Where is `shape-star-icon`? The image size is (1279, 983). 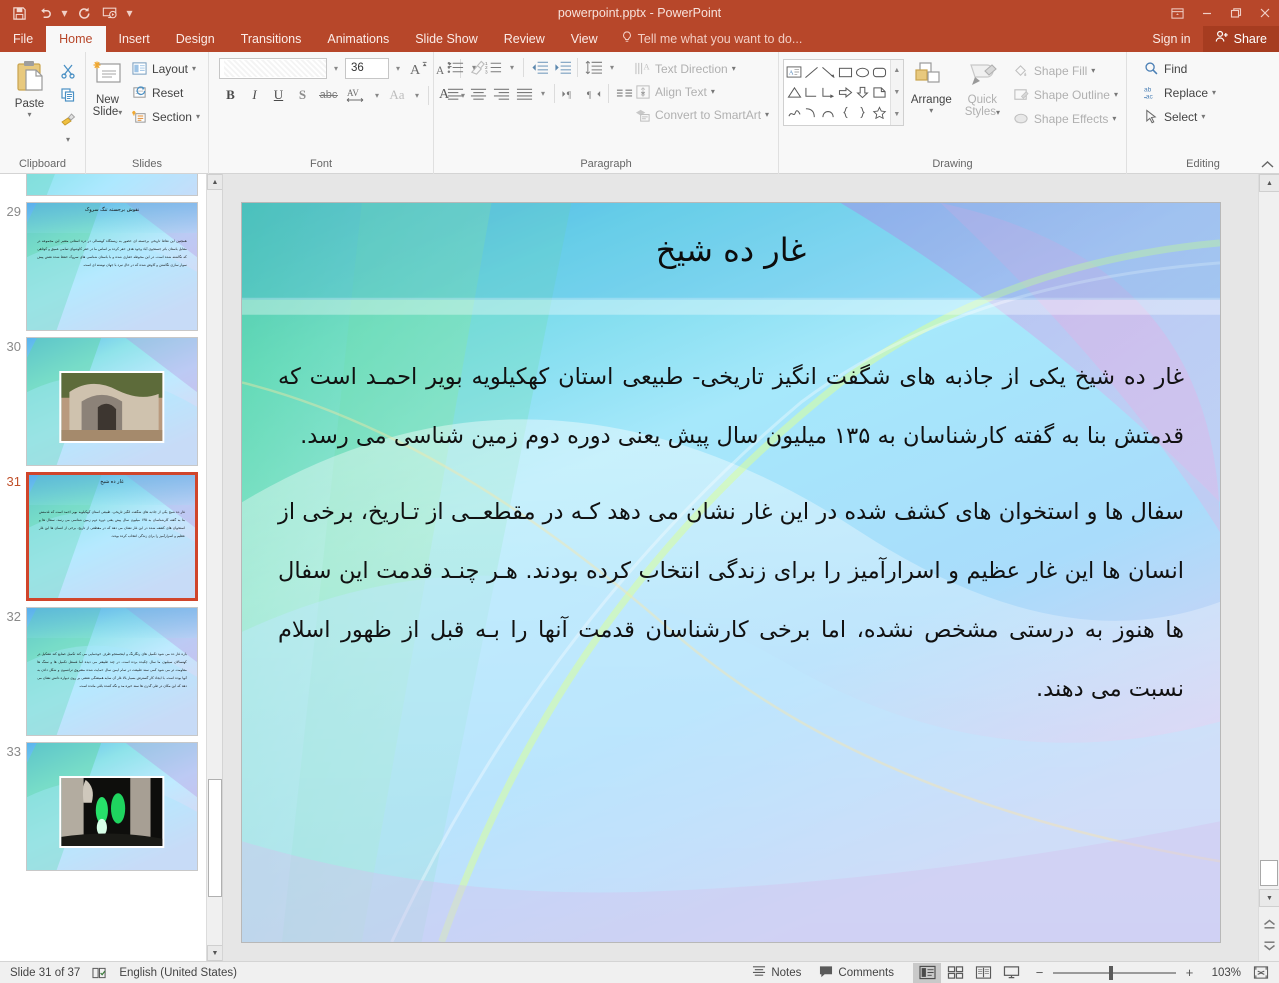 shape-star-icon is located at coordinates (879, 113).